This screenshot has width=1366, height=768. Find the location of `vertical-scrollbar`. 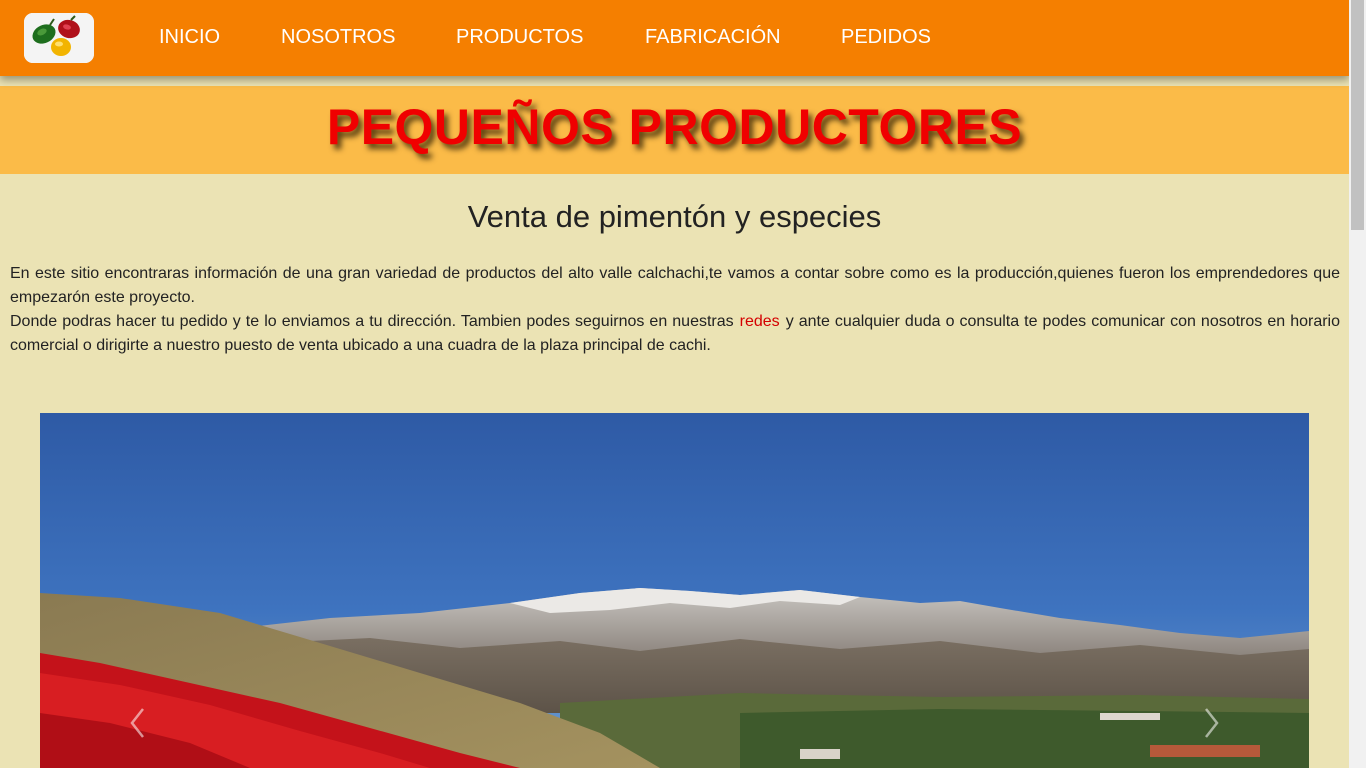

vertical-scrollbar is located at coordinates (1357, 384).